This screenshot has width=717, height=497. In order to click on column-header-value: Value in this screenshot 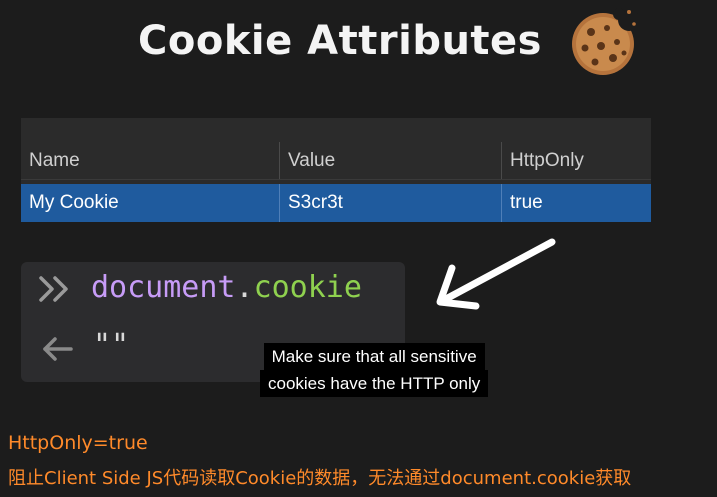, I will do `click(391, 160)`.